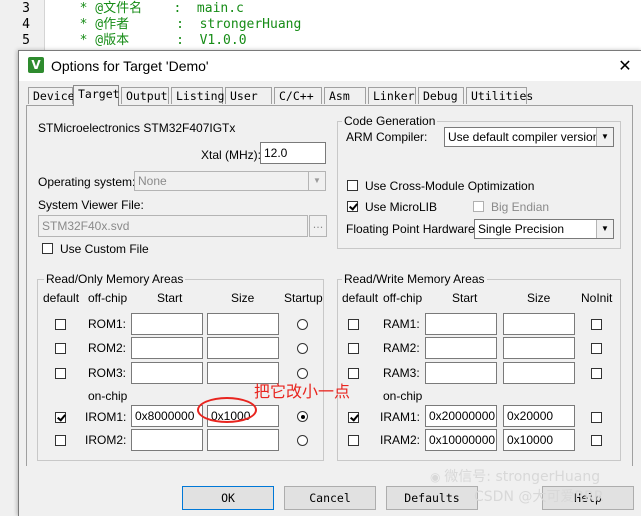  Describe the element at coordinates (170, 298) in the screenshot. I see `ro-header-start: Start` at that location.